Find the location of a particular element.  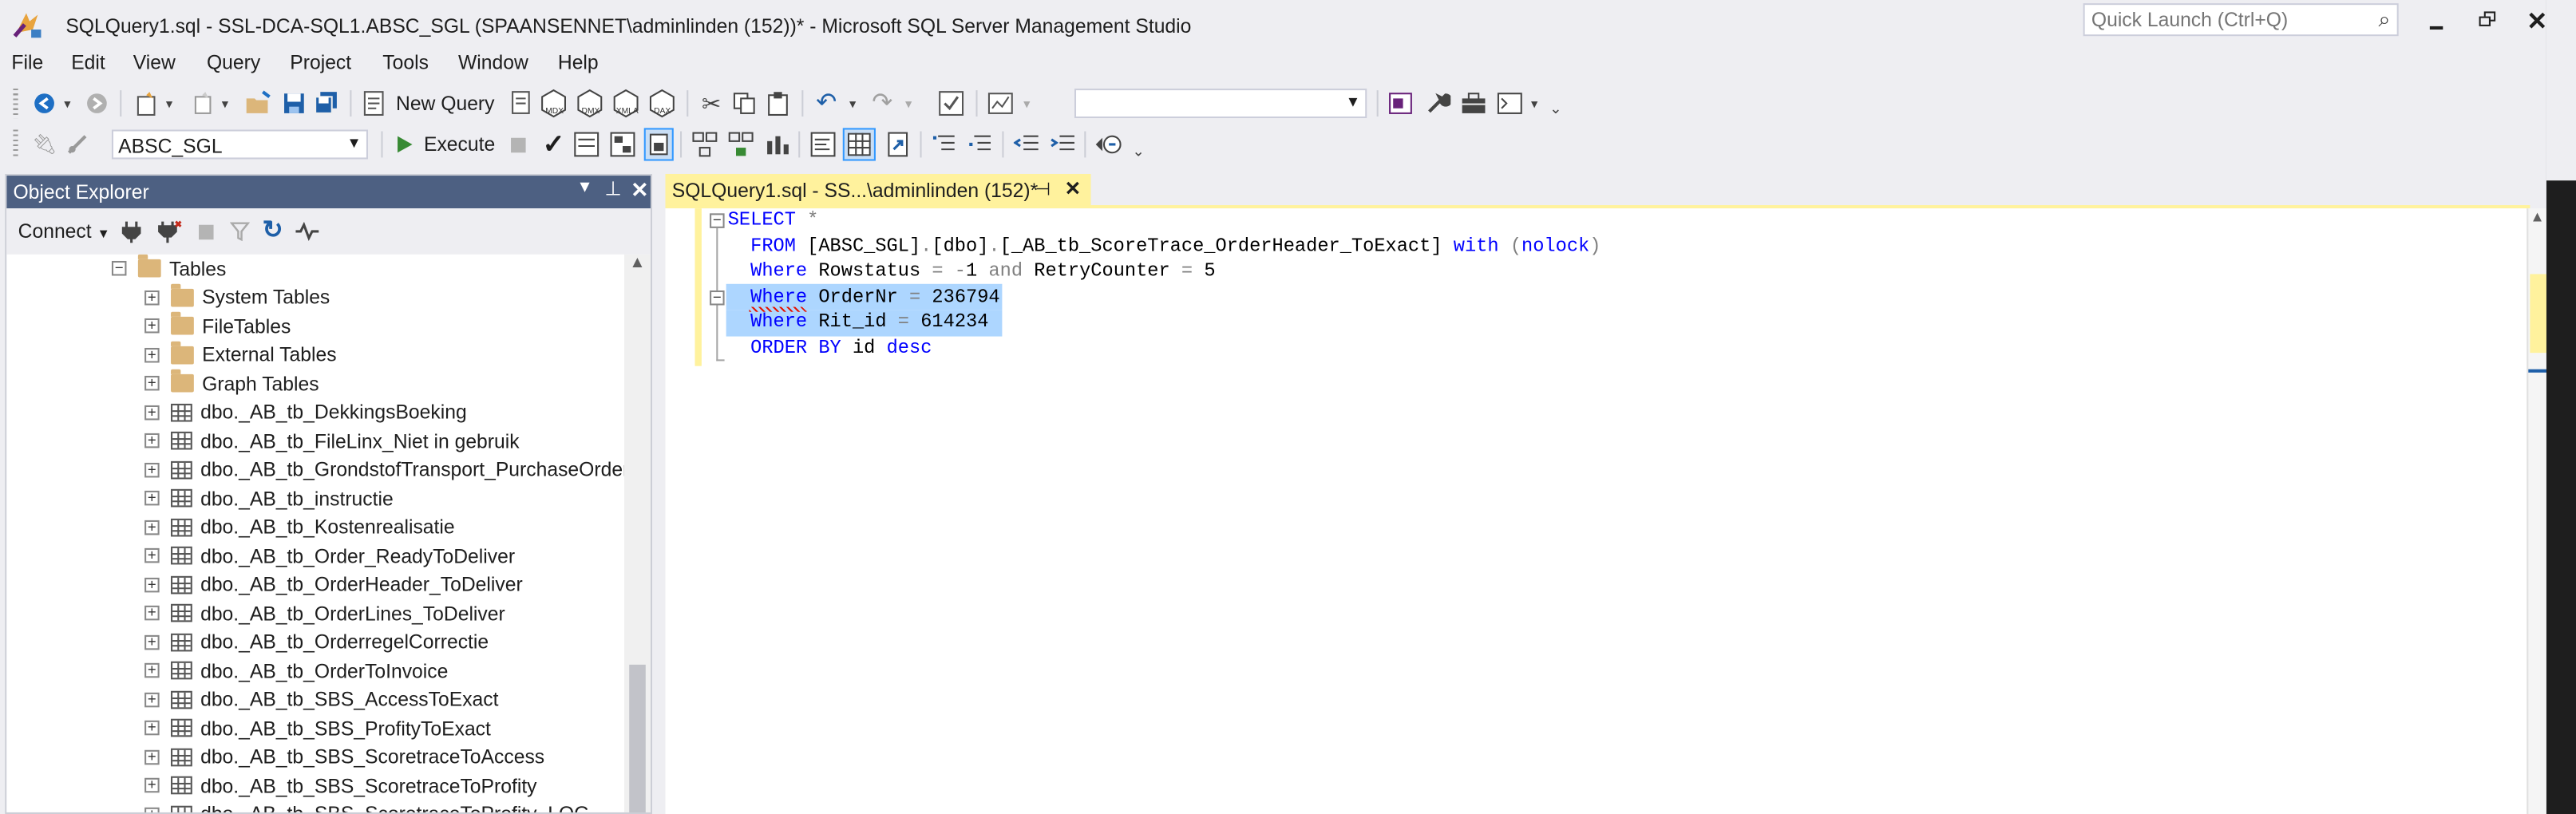

close-window-button: ✕ is located at coordinates (2537, 21).